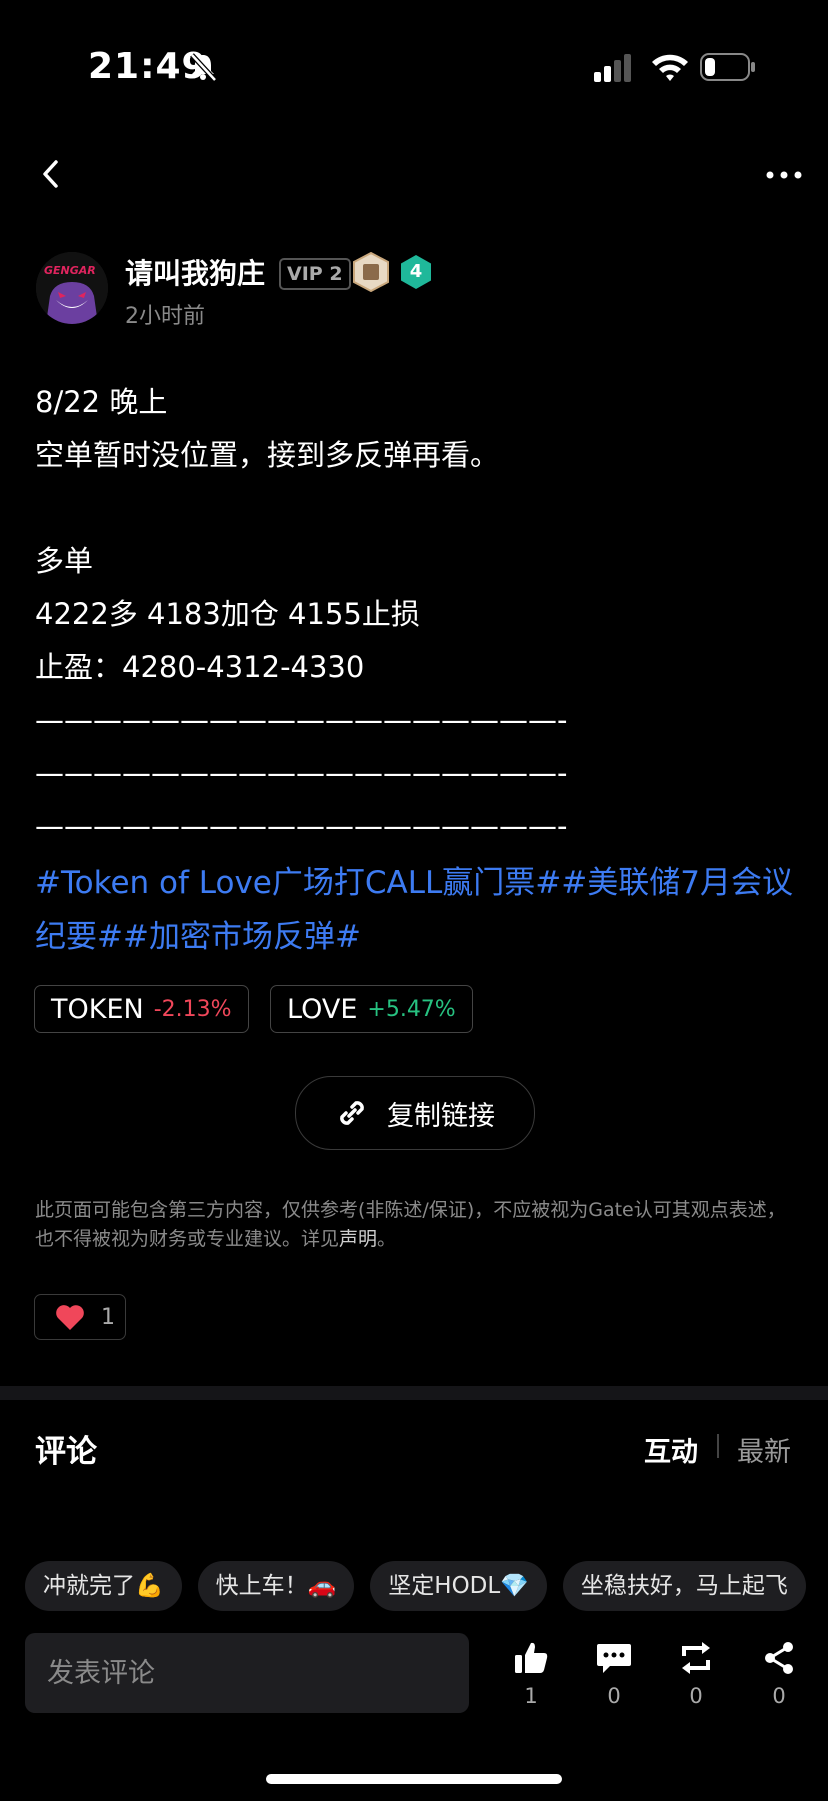 Image resolution: width=828 pixels, height=1801 pixels. What do you see at coordinates (247, 1673) in the screenshot?
I see `comment-input` at bounding box center [247, 1673].